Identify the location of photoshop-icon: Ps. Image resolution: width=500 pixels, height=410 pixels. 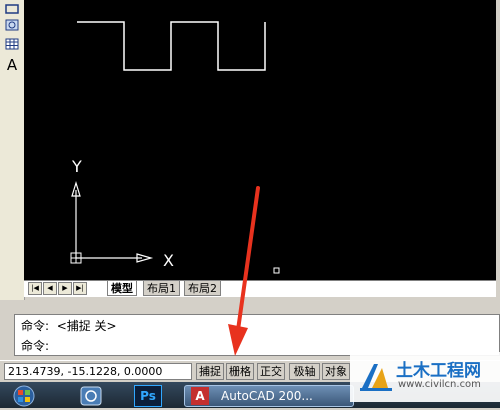
(148, 396).